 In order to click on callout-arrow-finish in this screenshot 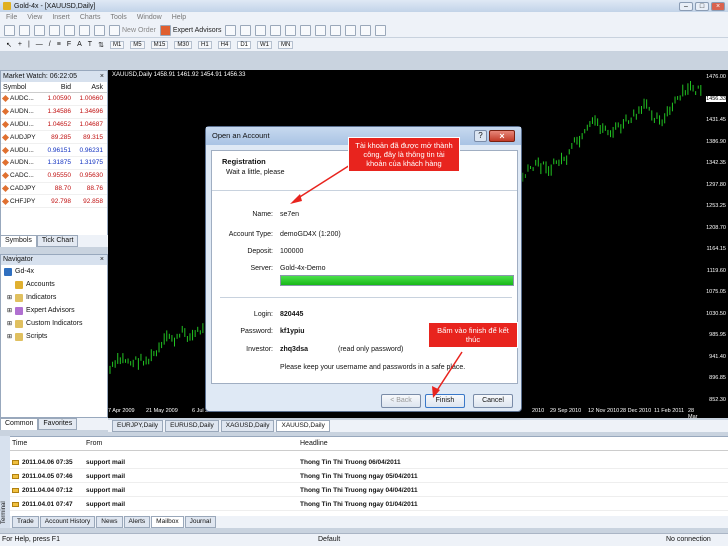, I will do `click(449, 372)`.